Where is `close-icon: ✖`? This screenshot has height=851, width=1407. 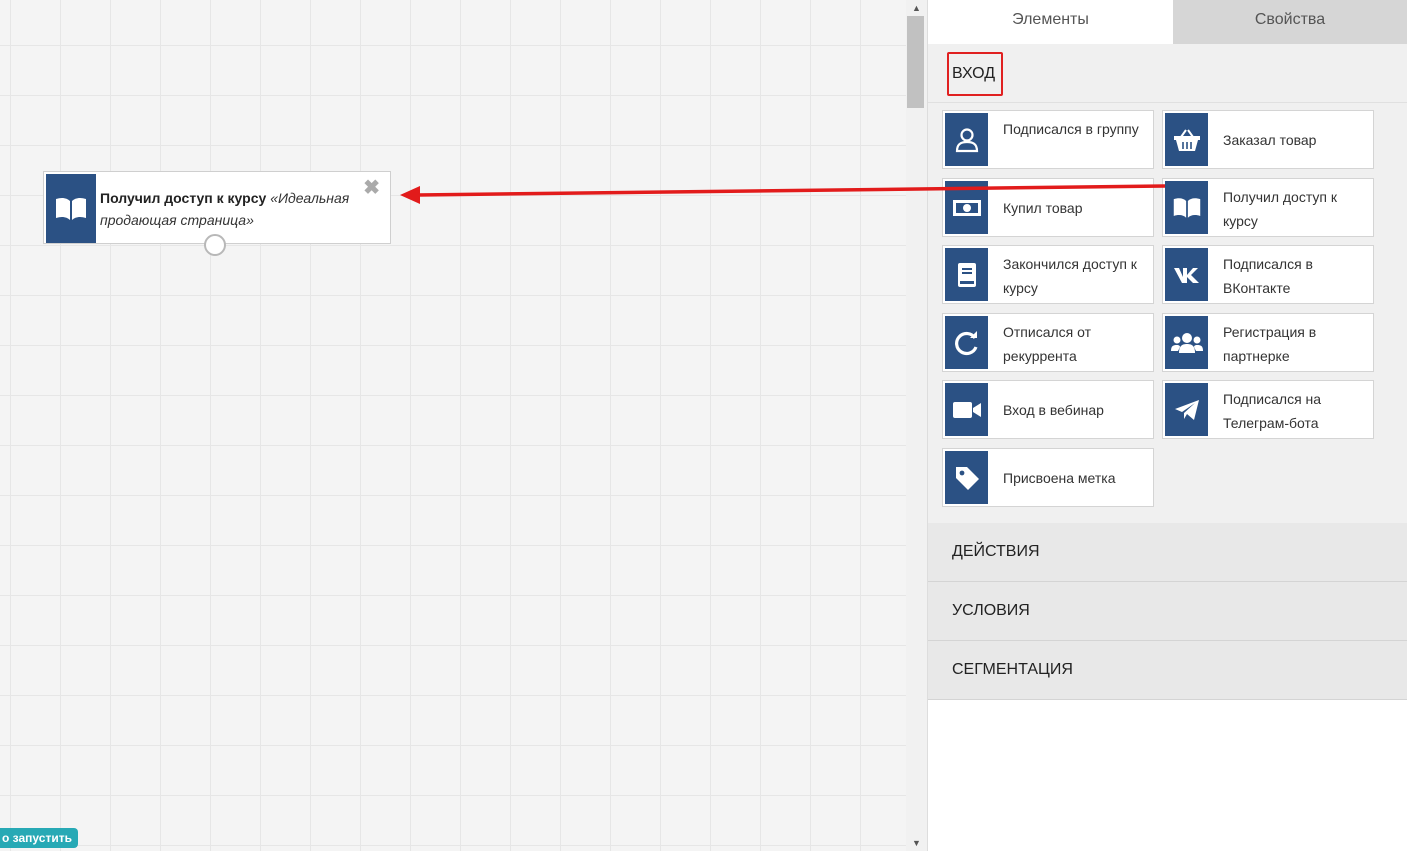 close-icon: ✖ is located at coordinates (371, 188).